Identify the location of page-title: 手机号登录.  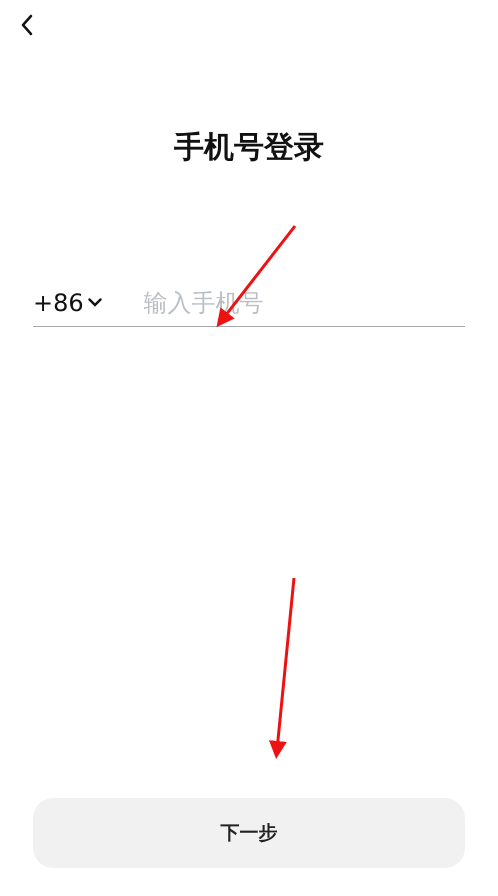
(249, 148).